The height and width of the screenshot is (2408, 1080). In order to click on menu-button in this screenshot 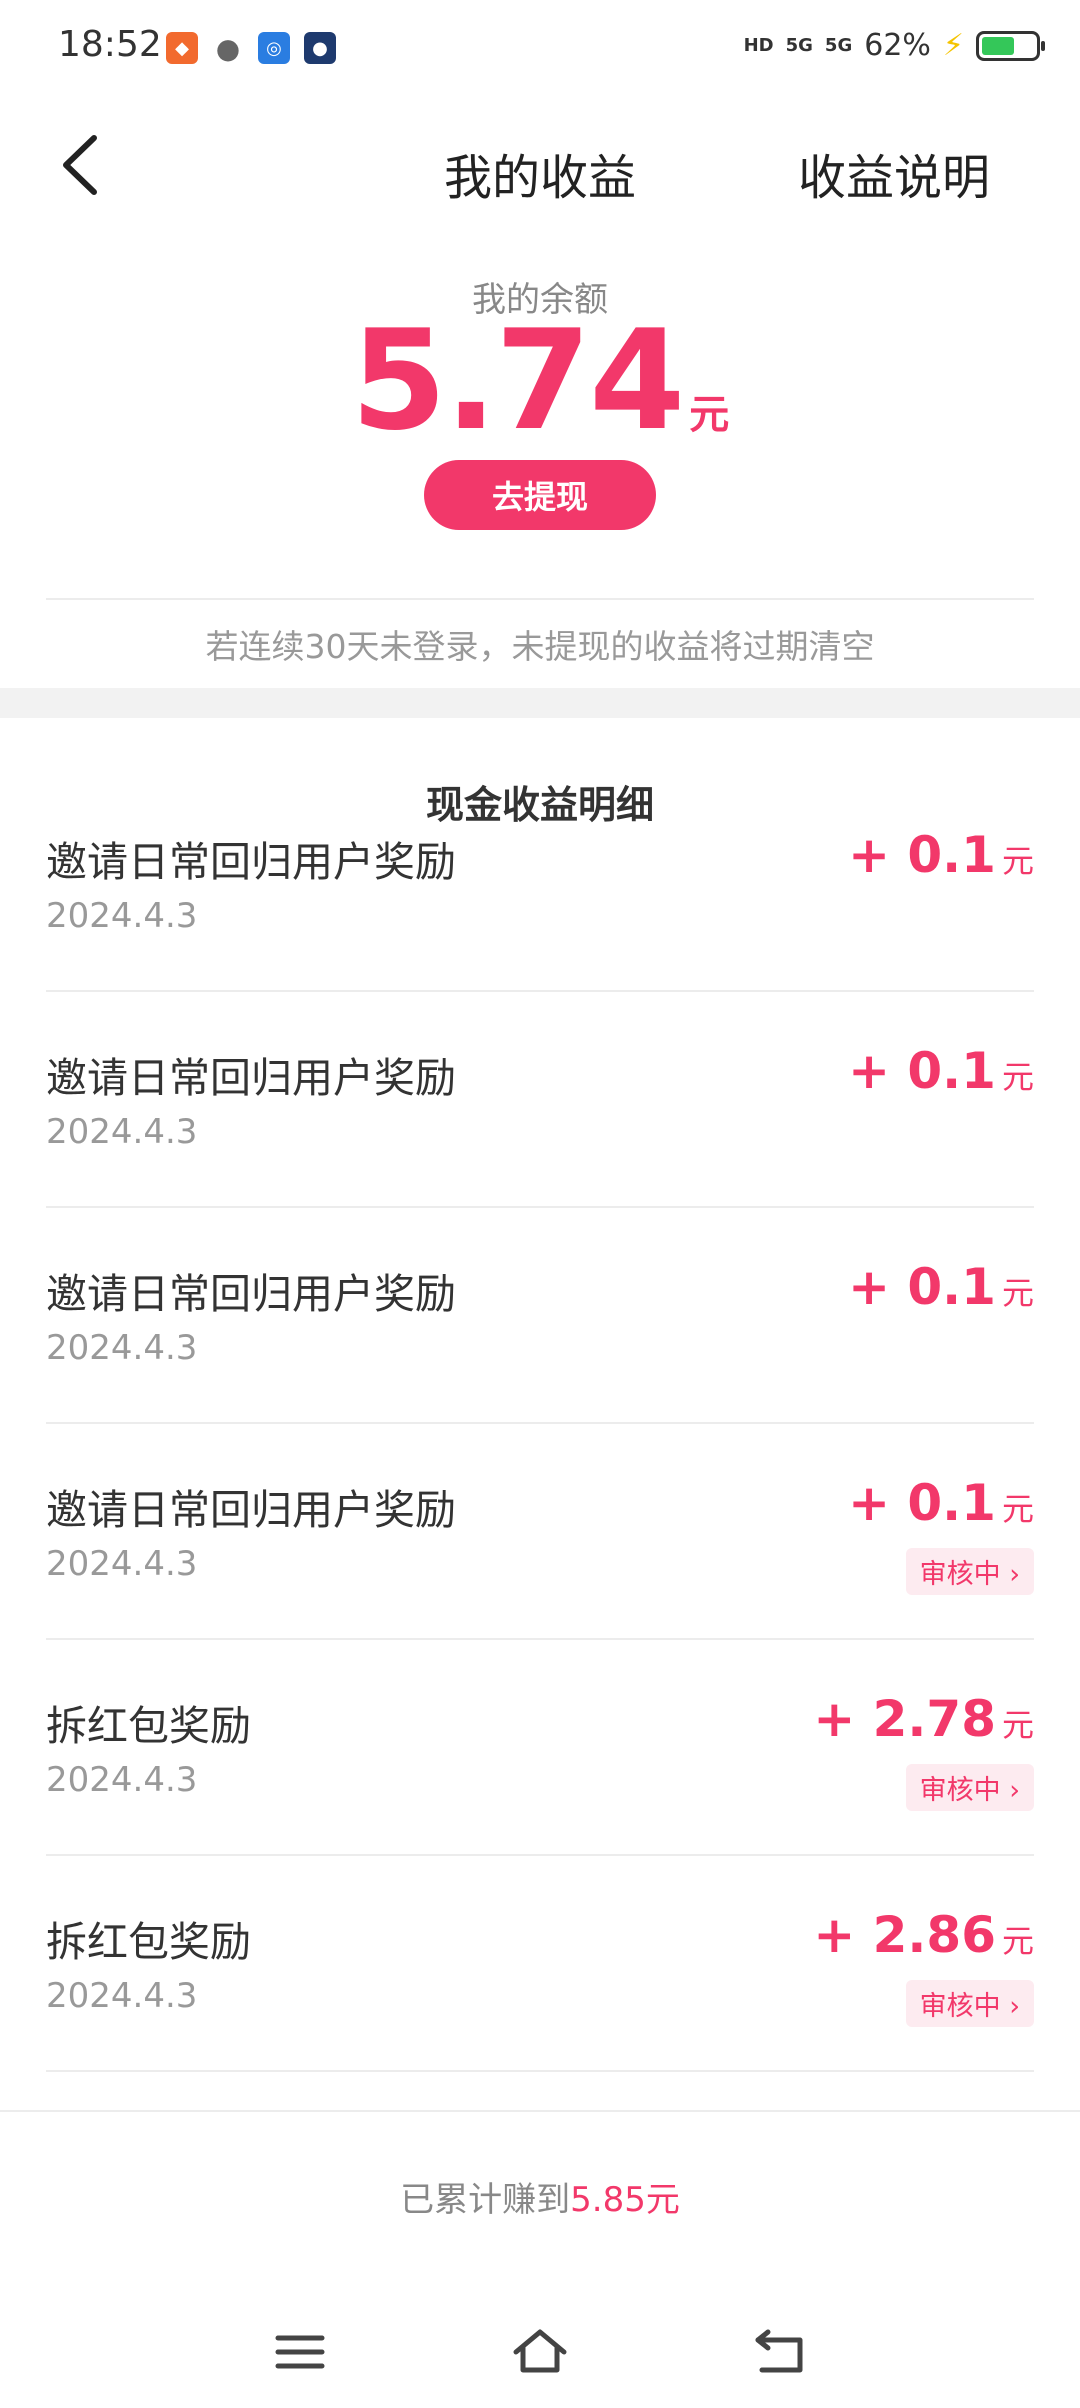, I will do `click(300, 2352)`.